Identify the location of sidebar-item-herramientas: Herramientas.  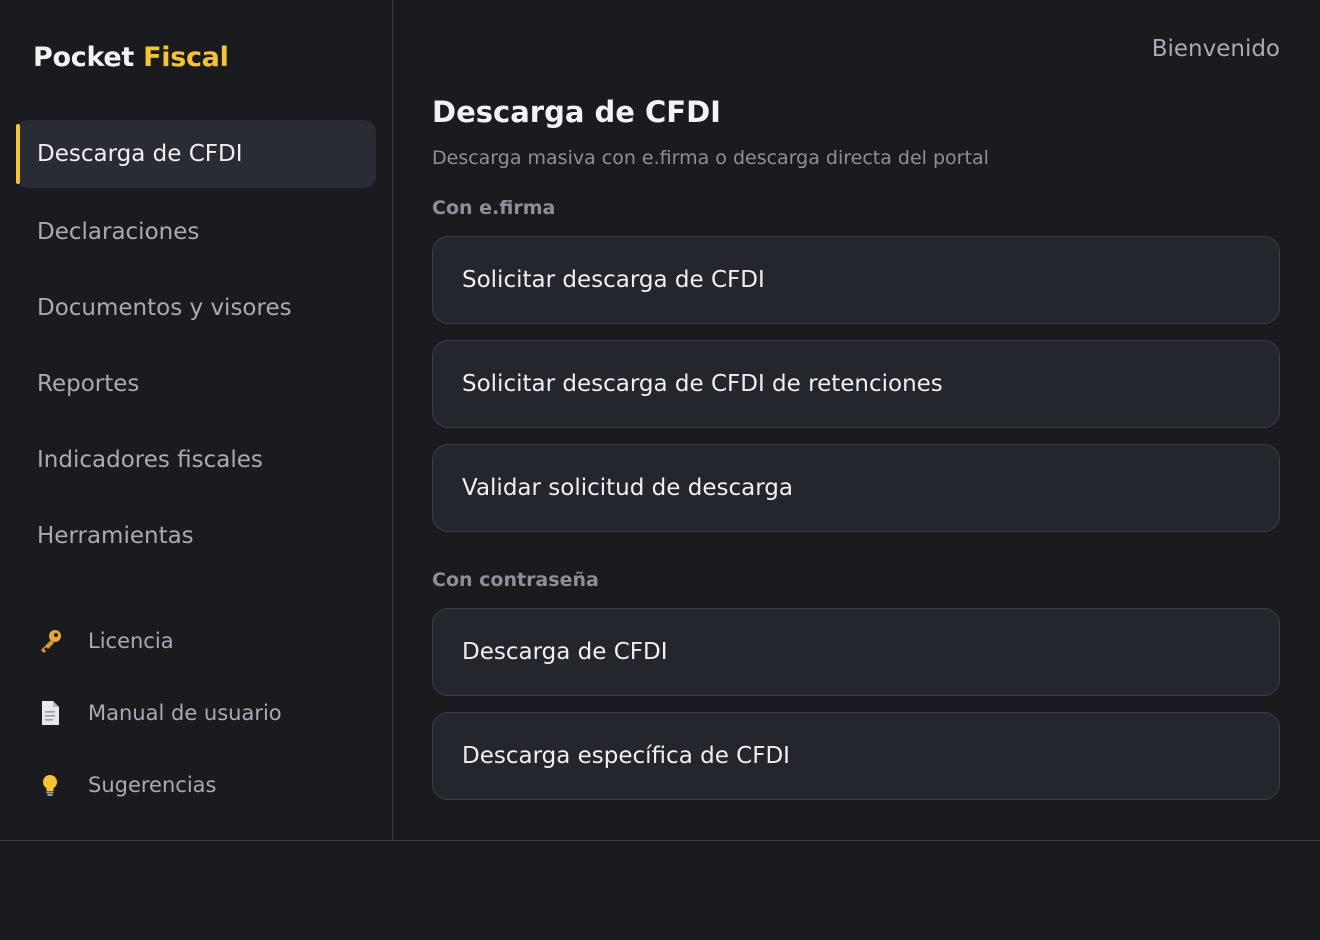
(196, 536).